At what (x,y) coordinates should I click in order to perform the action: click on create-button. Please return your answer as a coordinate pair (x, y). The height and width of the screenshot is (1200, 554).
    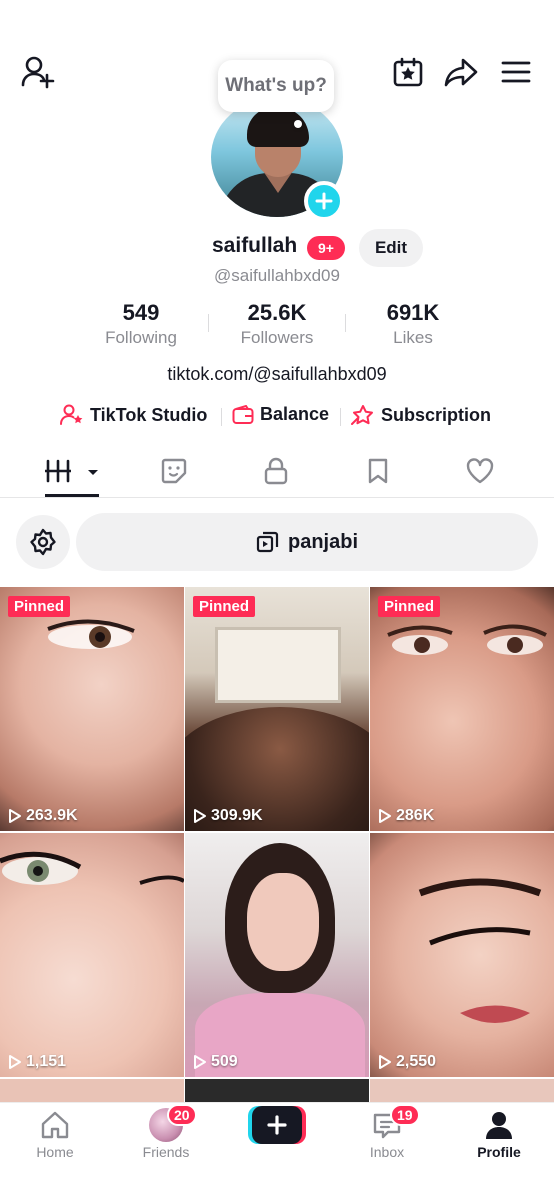
    Looking at the image, I should click on (277, 1125).